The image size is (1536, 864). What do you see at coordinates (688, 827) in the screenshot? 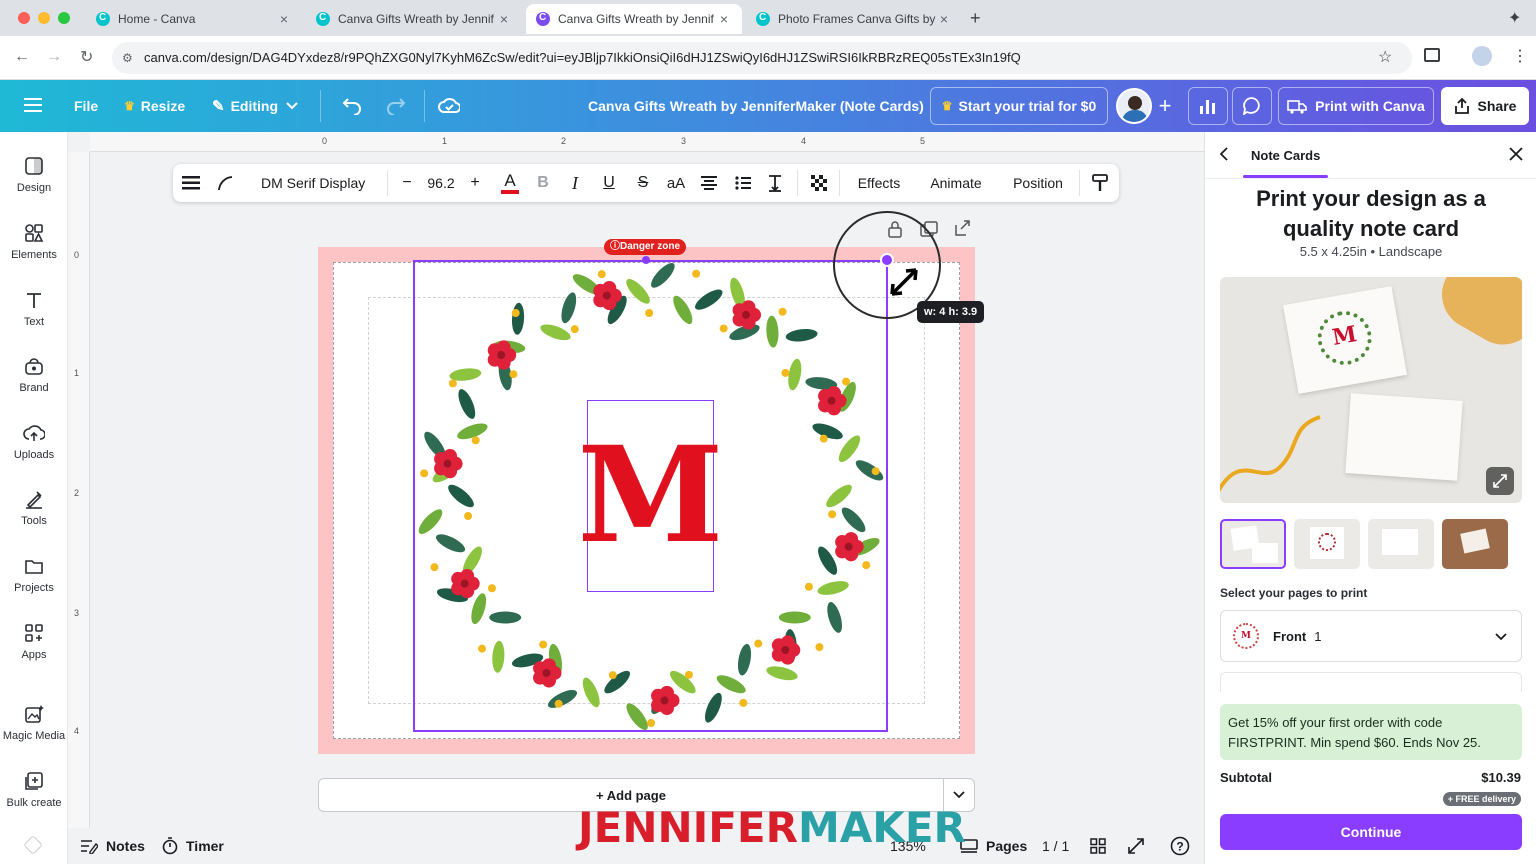
I see `logo-jennifer: JENNIFER` at bounding box center [688, 827].